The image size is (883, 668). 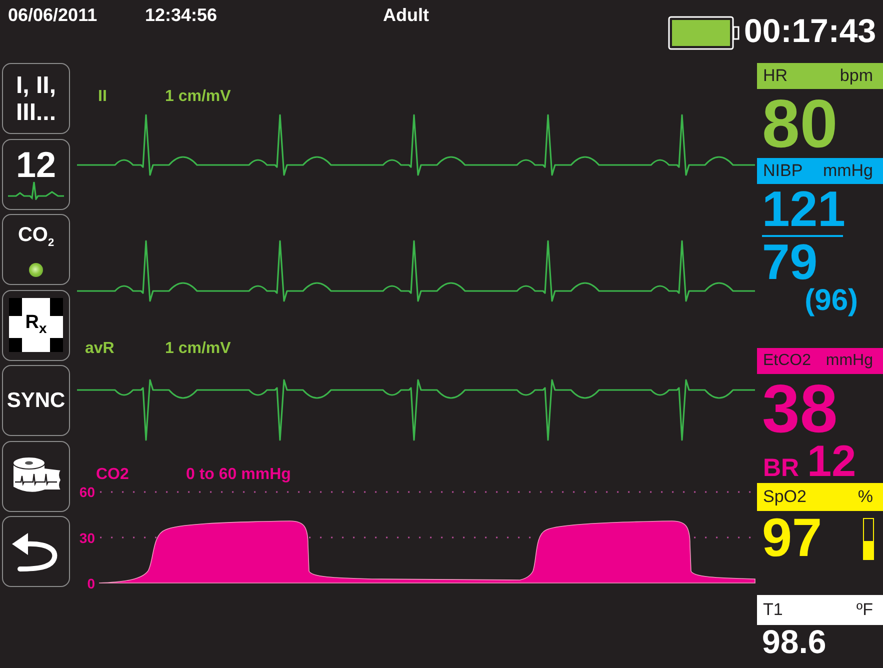 What do you see at coordinates (87, 492) in the screenshot?
I see `scale-label: 60` at bounding box center [87, 492].